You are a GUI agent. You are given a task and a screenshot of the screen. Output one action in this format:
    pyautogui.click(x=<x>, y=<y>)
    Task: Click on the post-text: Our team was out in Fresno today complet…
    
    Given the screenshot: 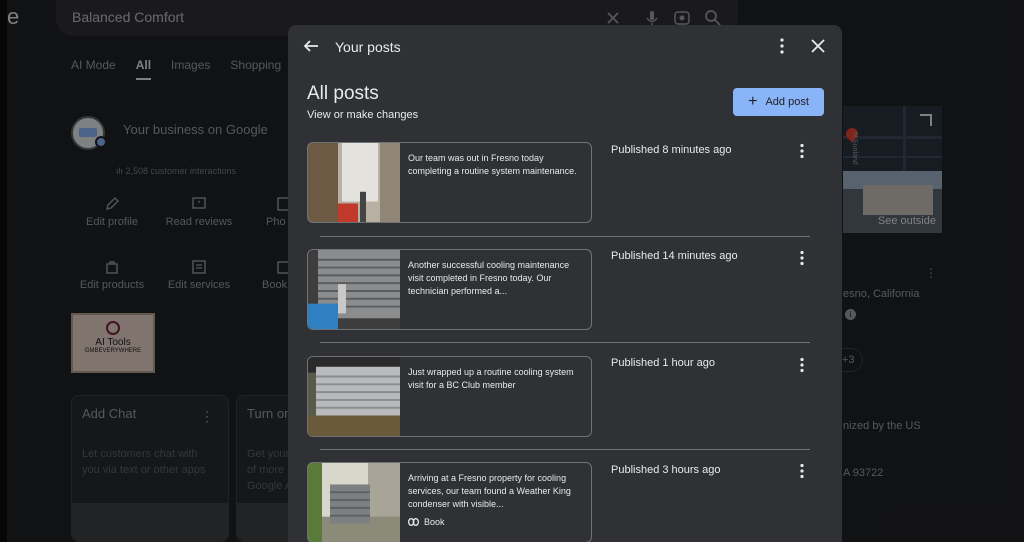 What is the action you would take?
    pyautogui.click(x=492, y=164)
    